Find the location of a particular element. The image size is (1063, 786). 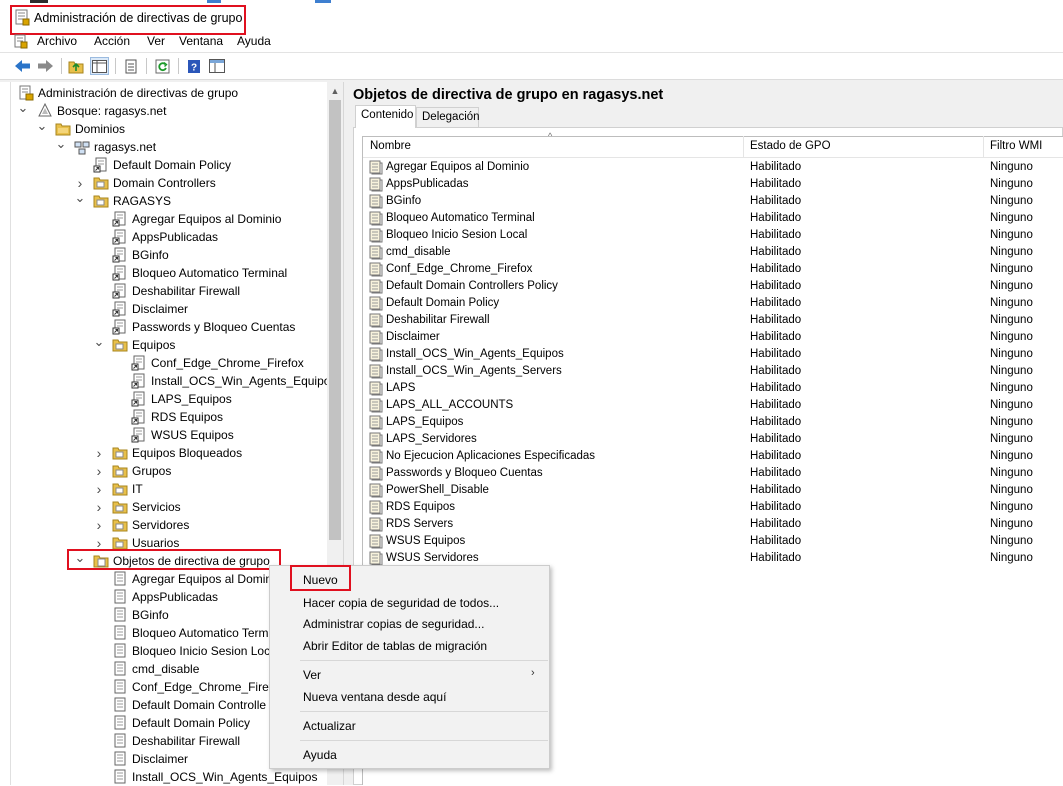

tree-node: Default Domain Policy is located at coordinates (163, 165).